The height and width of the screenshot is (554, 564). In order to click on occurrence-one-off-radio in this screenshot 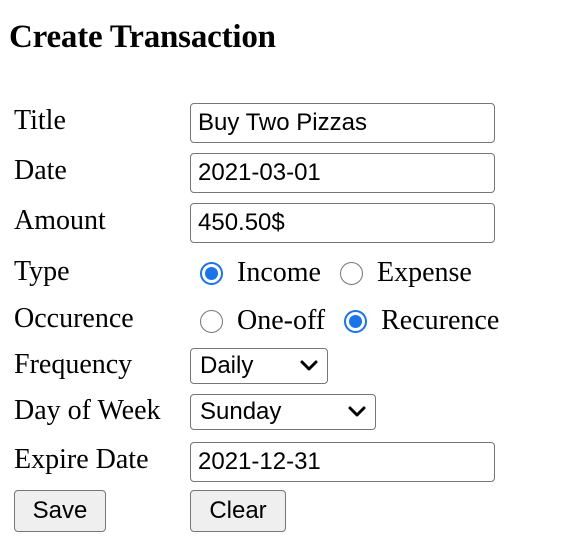, I will do `click(211, 321)`.